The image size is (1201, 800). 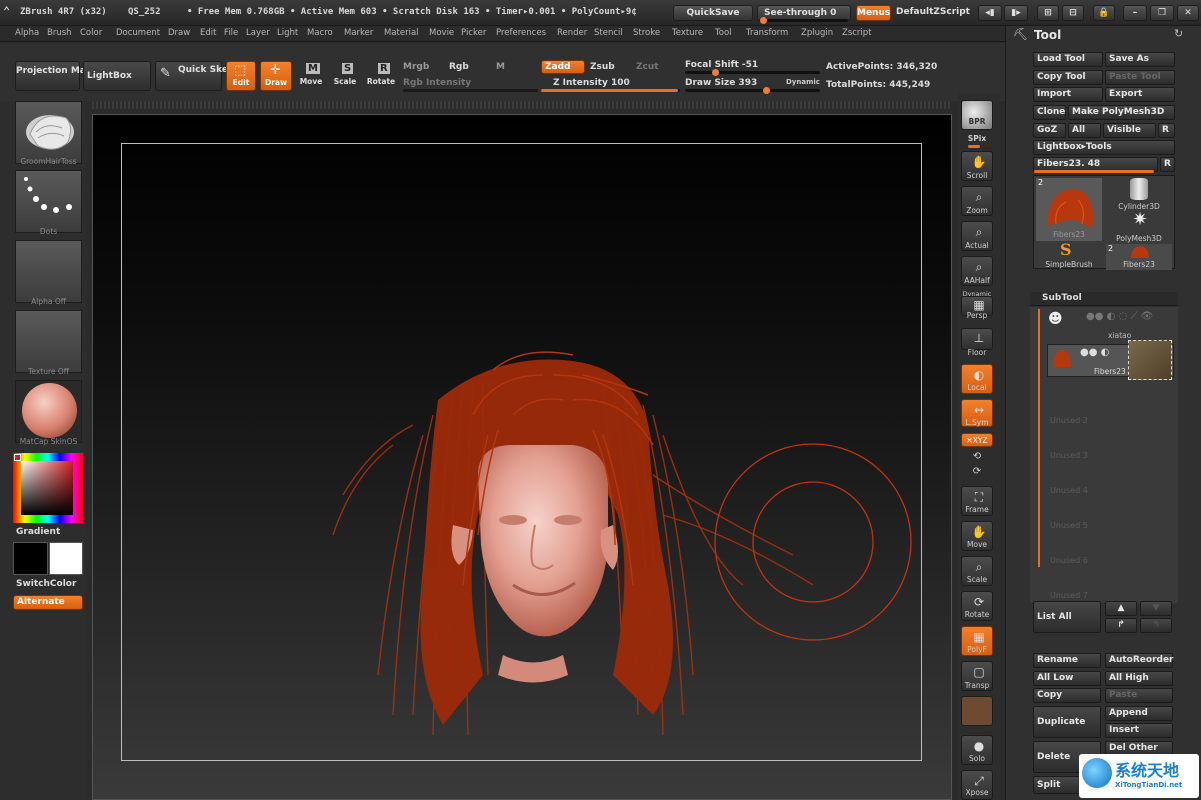 I want to click on rgb-intensity-slider: Rgb Intensity, so click(x=437, y=83).